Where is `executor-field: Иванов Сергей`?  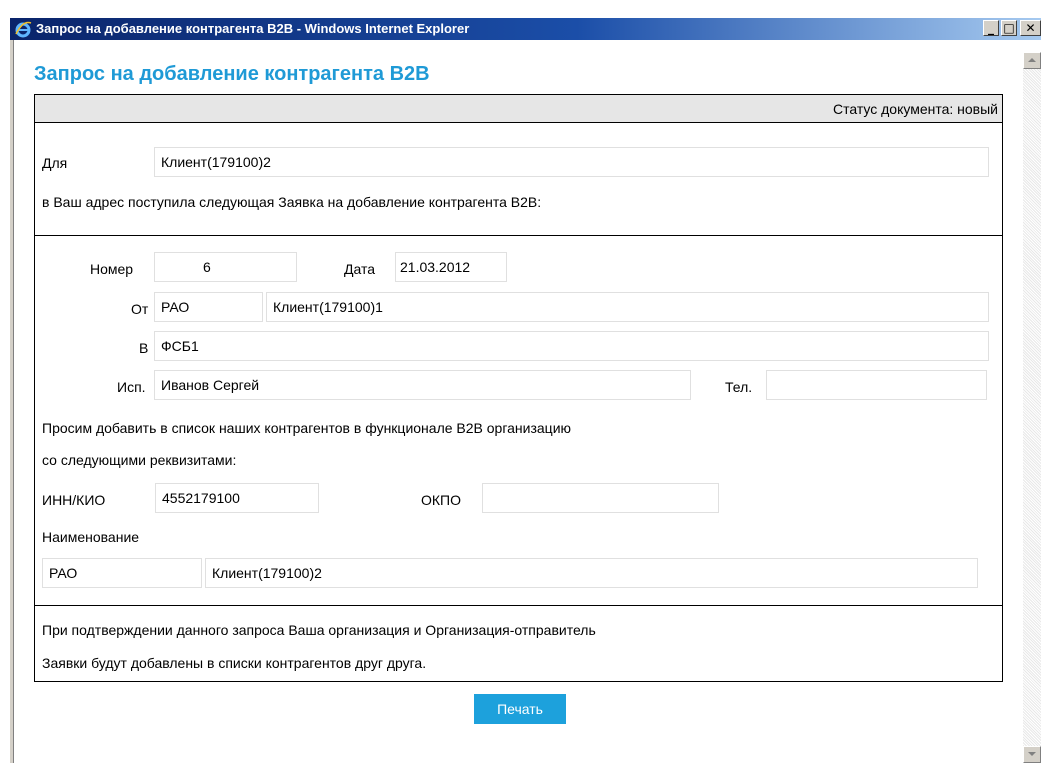
executor-field: Иванов Сергей is located at coordinates (422, 385).